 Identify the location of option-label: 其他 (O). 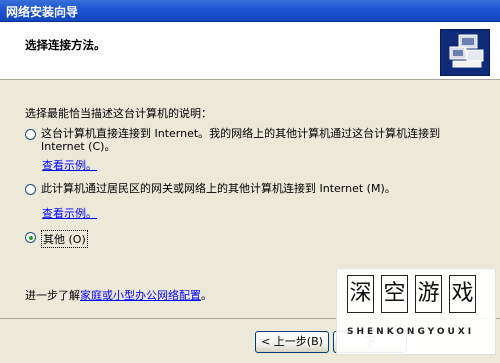
(64, 239).